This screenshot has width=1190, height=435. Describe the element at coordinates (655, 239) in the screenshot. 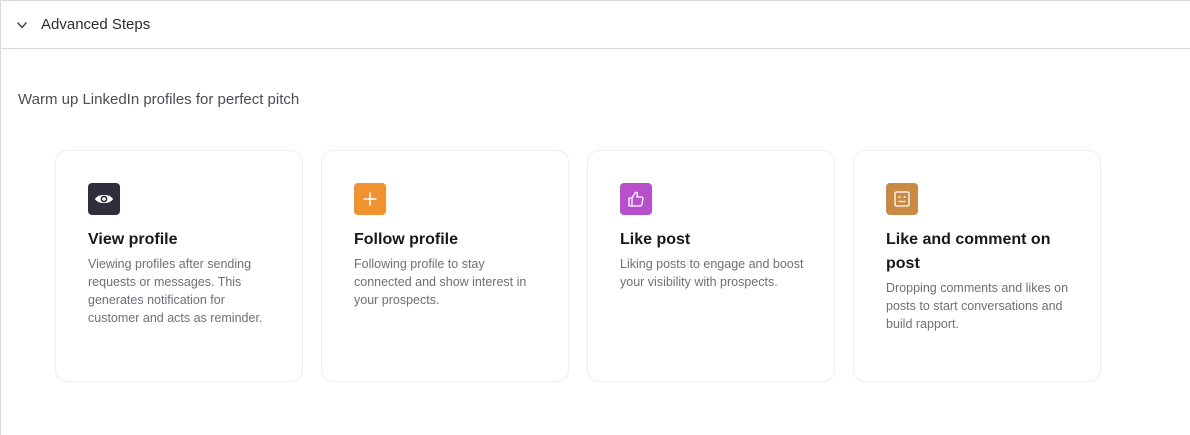

I see `card-title: Like post` at that location.